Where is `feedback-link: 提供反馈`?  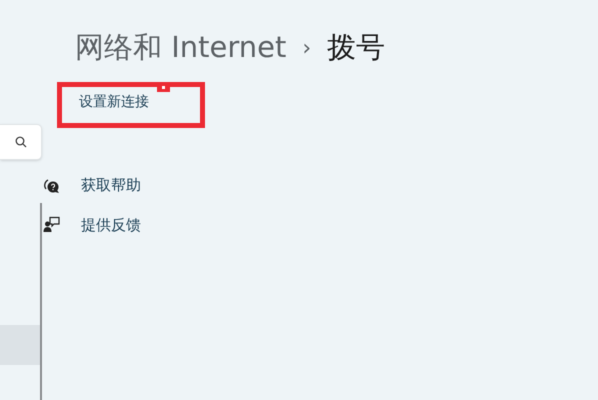
feedback-link: 提供反馈 is located at coordinates (111, 225).